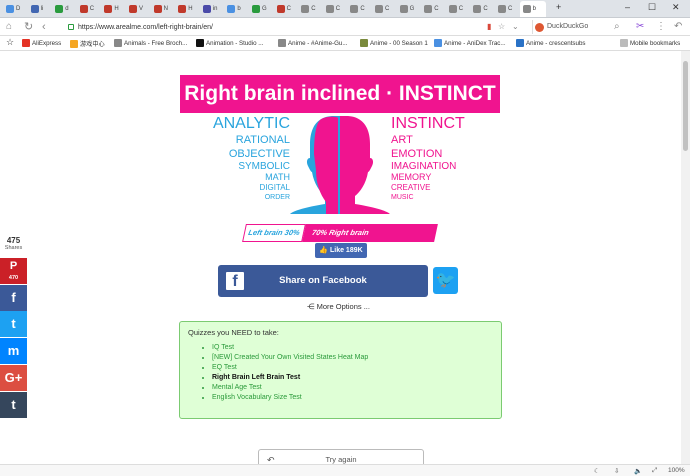 The image size is (690, 476). Describe the element at coordinates (352, 378) in the screenshot. I see `quiz-link: Right Brain Left Brain Test` at that location.